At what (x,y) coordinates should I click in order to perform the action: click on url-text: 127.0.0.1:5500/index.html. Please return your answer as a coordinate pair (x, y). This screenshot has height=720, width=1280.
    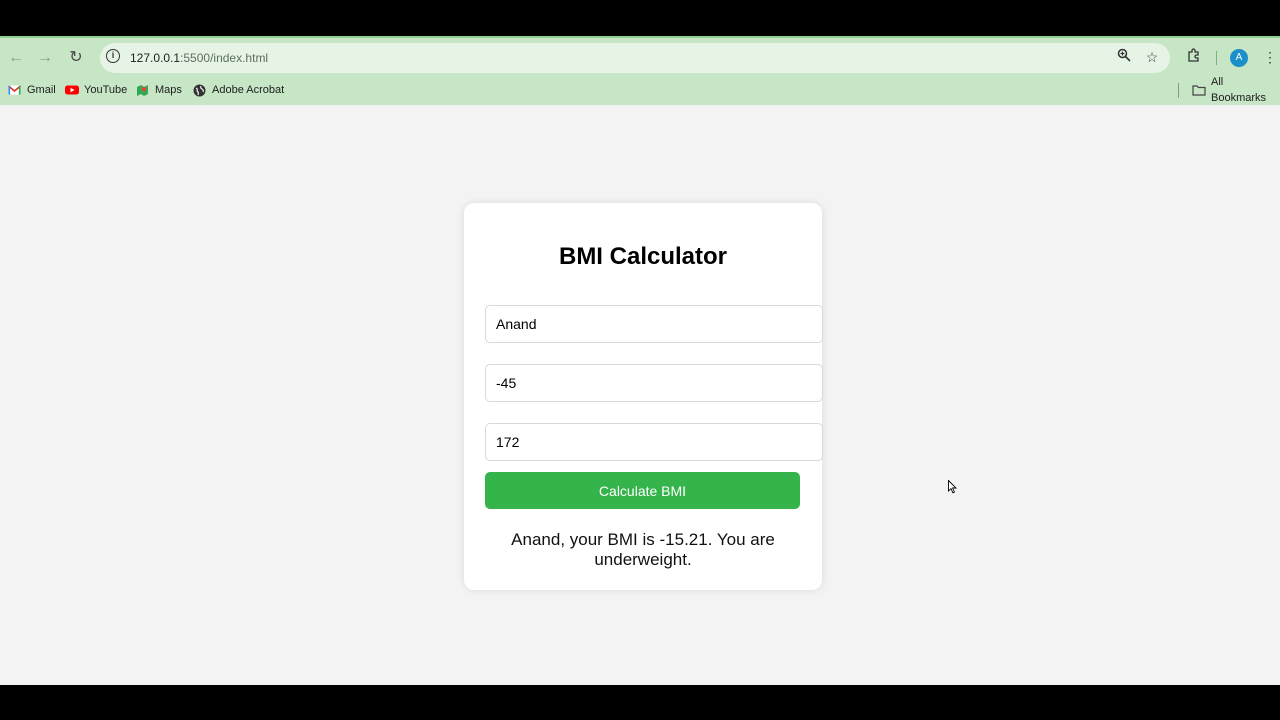
    Looking at the image, I should click on (199, 58).